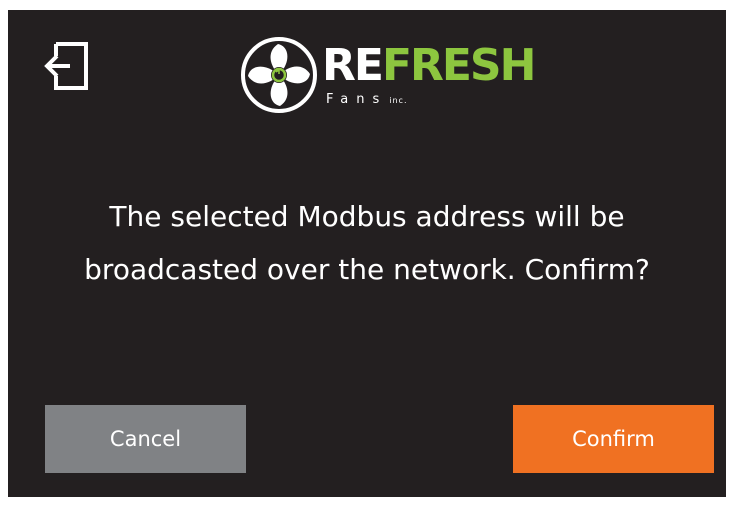 This screenshot has width=736, height=507. I want to click on exit-icon, so click(66, 66).